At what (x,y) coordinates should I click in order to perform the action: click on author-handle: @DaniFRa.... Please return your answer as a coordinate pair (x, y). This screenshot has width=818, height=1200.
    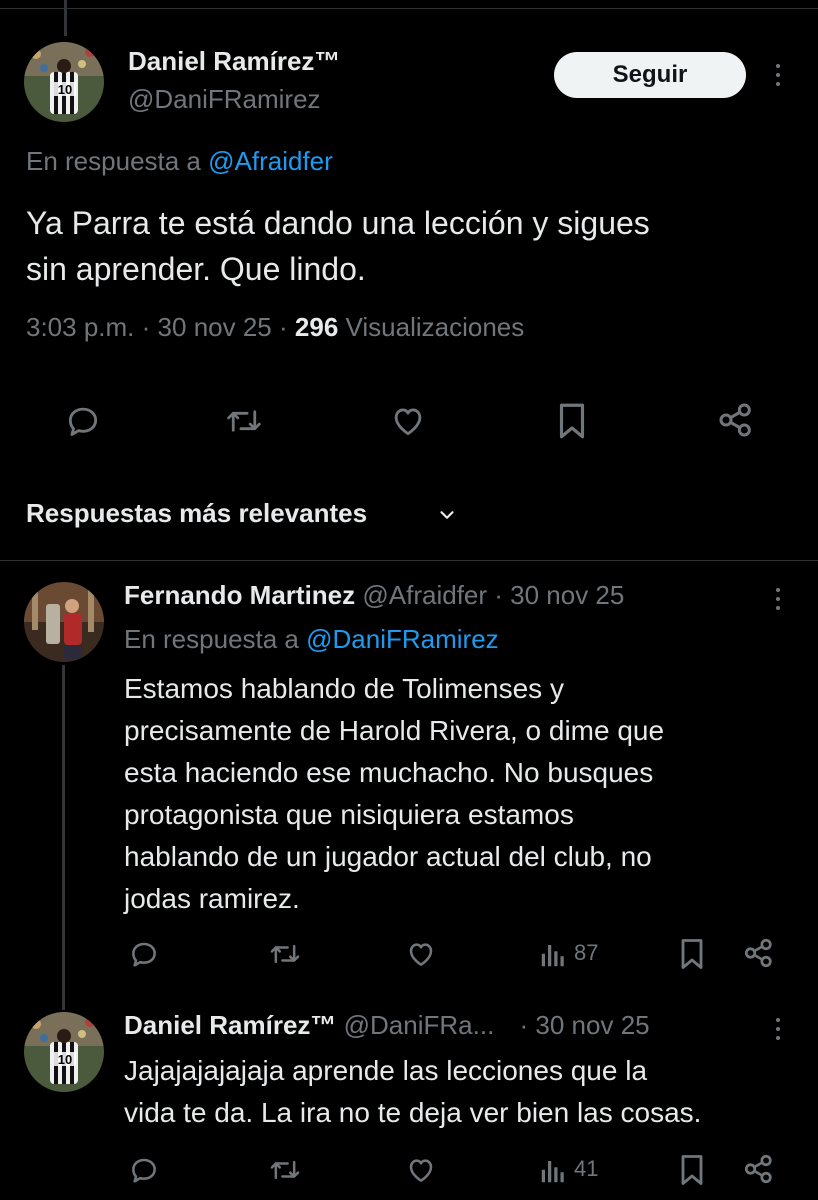
    Looking at the image, I should click on (419, 1025).